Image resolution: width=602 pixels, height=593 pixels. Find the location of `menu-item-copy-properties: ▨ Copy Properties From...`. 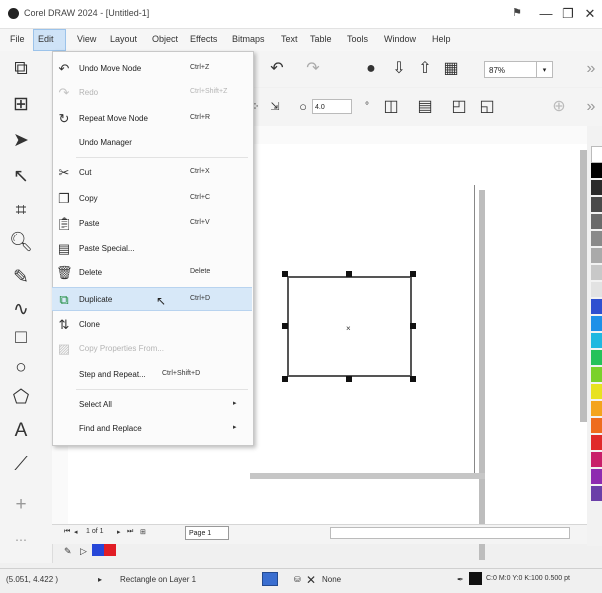

menu-item-copy-properties: ▨ Copy Properties From... is located at coordinates (152, 349).